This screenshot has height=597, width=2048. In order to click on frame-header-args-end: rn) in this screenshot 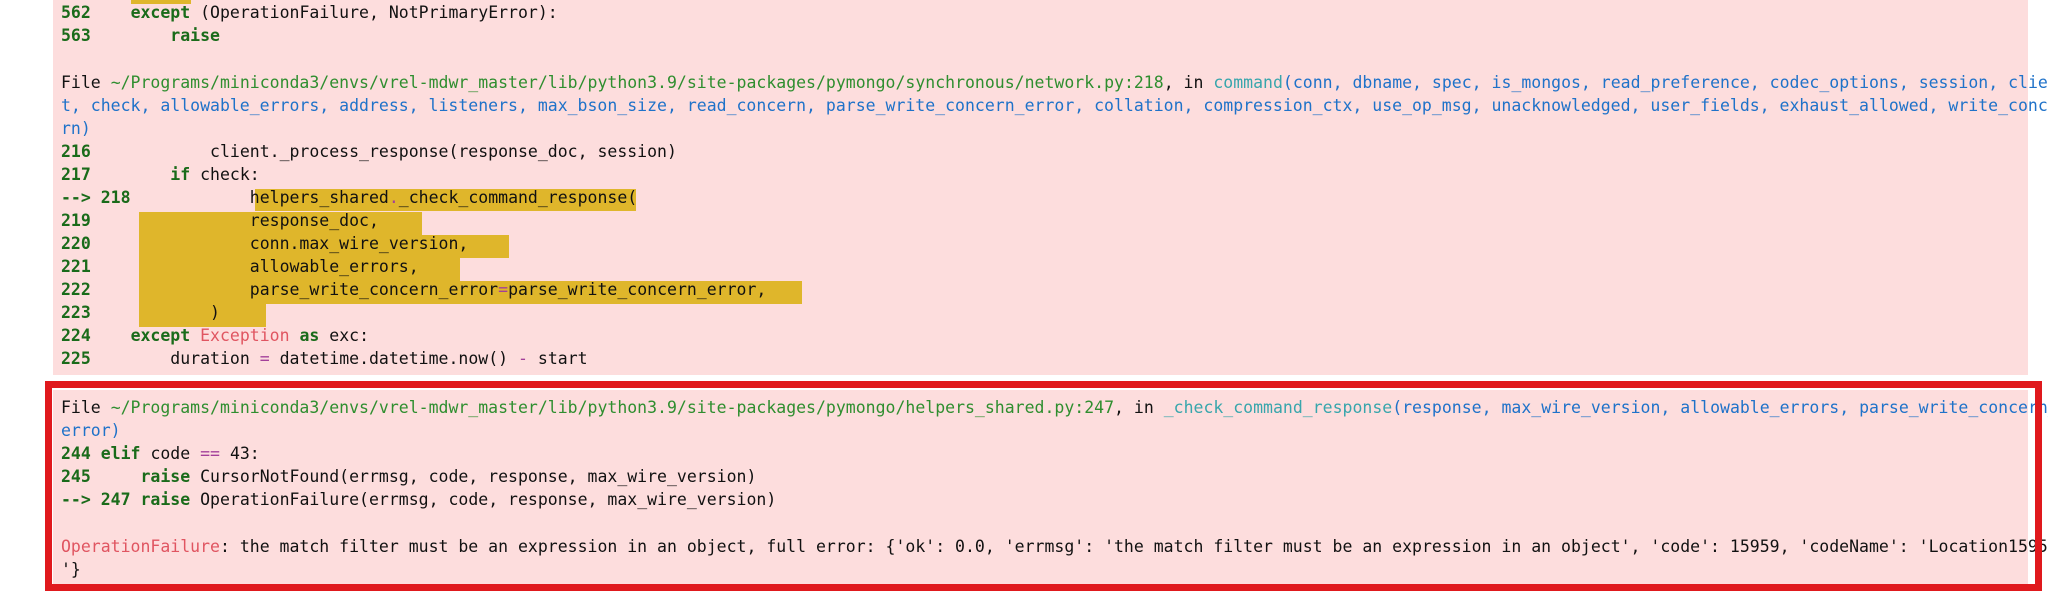, I will do `click(76, 128)`.